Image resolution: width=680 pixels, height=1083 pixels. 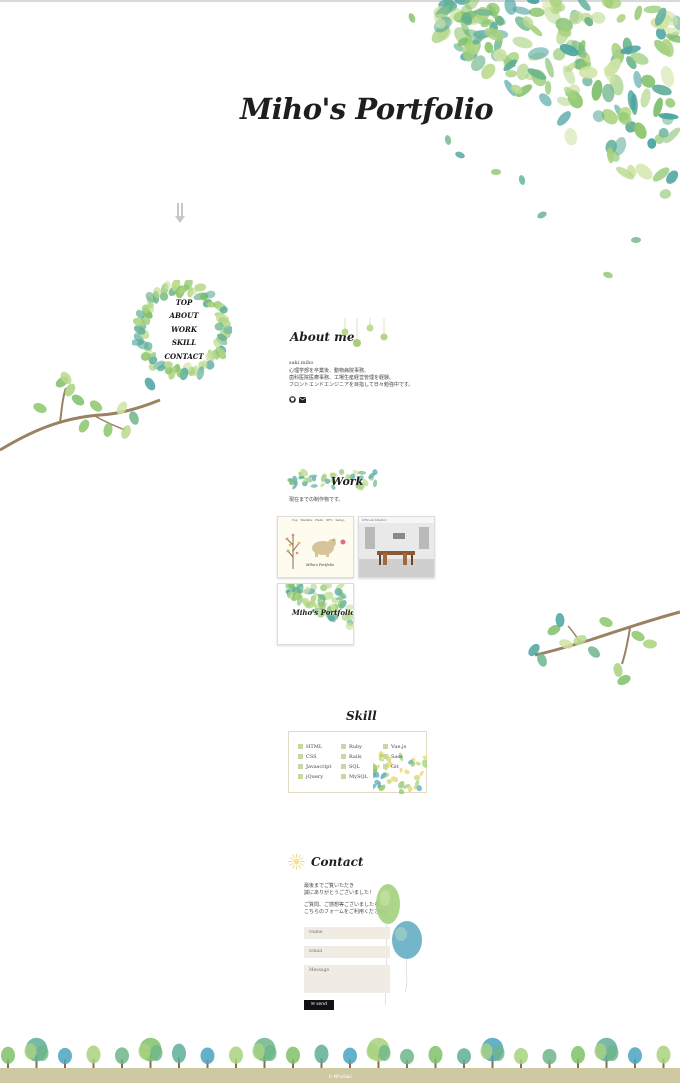 I want to click on thumb-1-nav: Top Website Hello SFC Setup, so click(x=318, y=520).